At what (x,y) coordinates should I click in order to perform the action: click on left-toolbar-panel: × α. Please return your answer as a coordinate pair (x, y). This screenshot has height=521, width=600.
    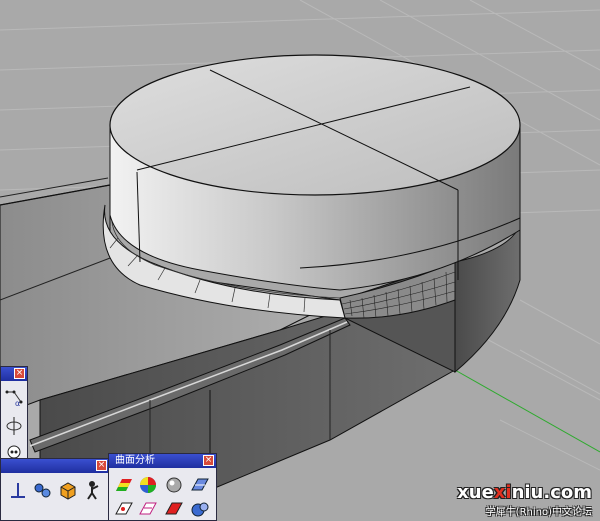
    Looking at the image, I should click on (14, 417).